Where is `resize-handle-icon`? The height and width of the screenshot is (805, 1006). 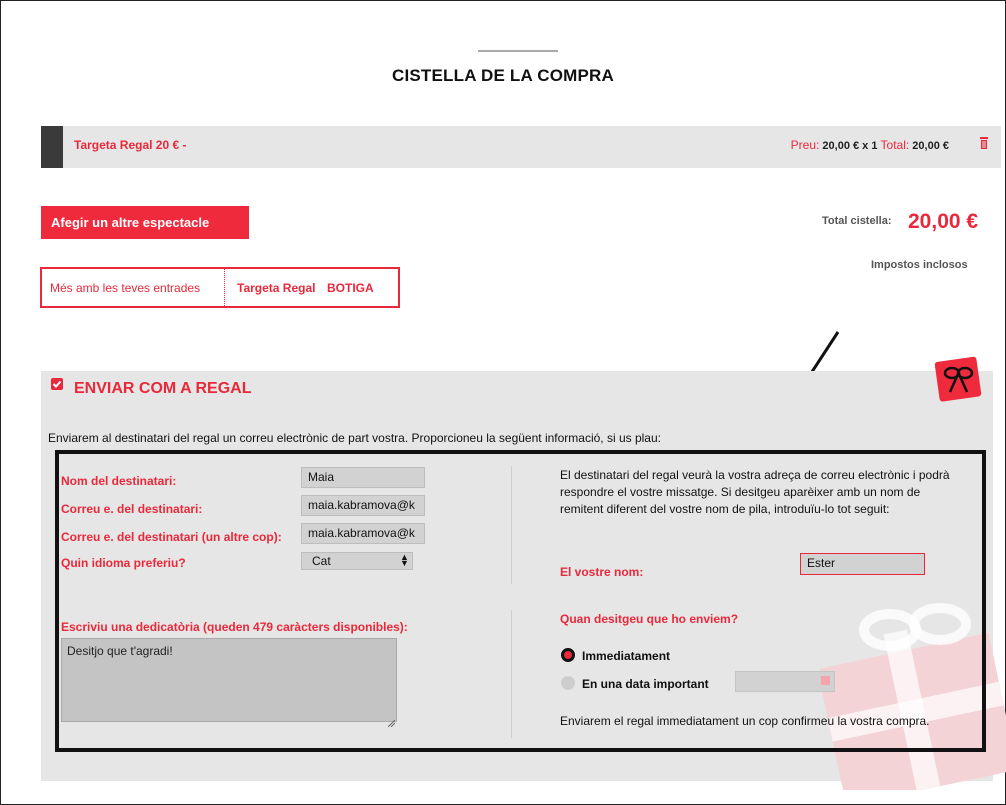
resize-handle-icon is located at coordinates (391, 721).